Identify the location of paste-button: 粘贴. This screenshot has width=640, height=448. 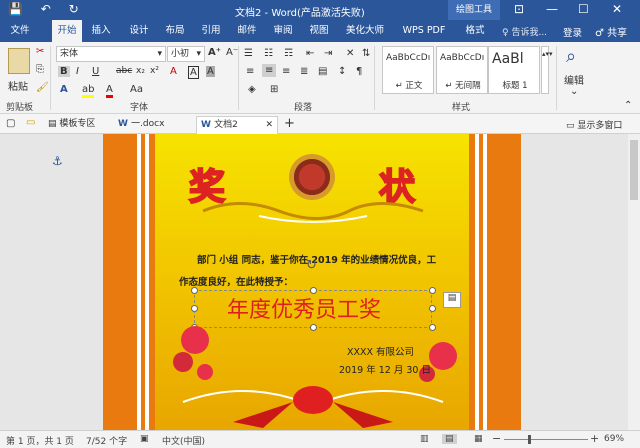
(18, 85).